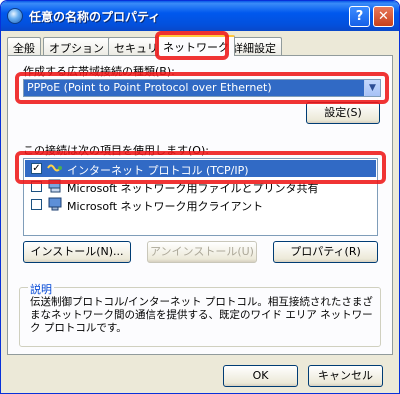 The image size is (400, 394). I want to click on cancel-button: キャンセル, so click(345, 376).